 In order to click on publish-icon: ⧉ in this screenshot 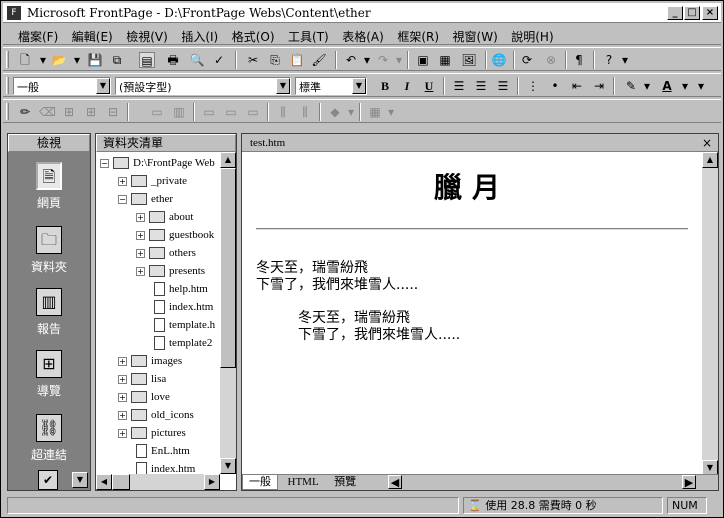, I will do `click(117, 60)`.